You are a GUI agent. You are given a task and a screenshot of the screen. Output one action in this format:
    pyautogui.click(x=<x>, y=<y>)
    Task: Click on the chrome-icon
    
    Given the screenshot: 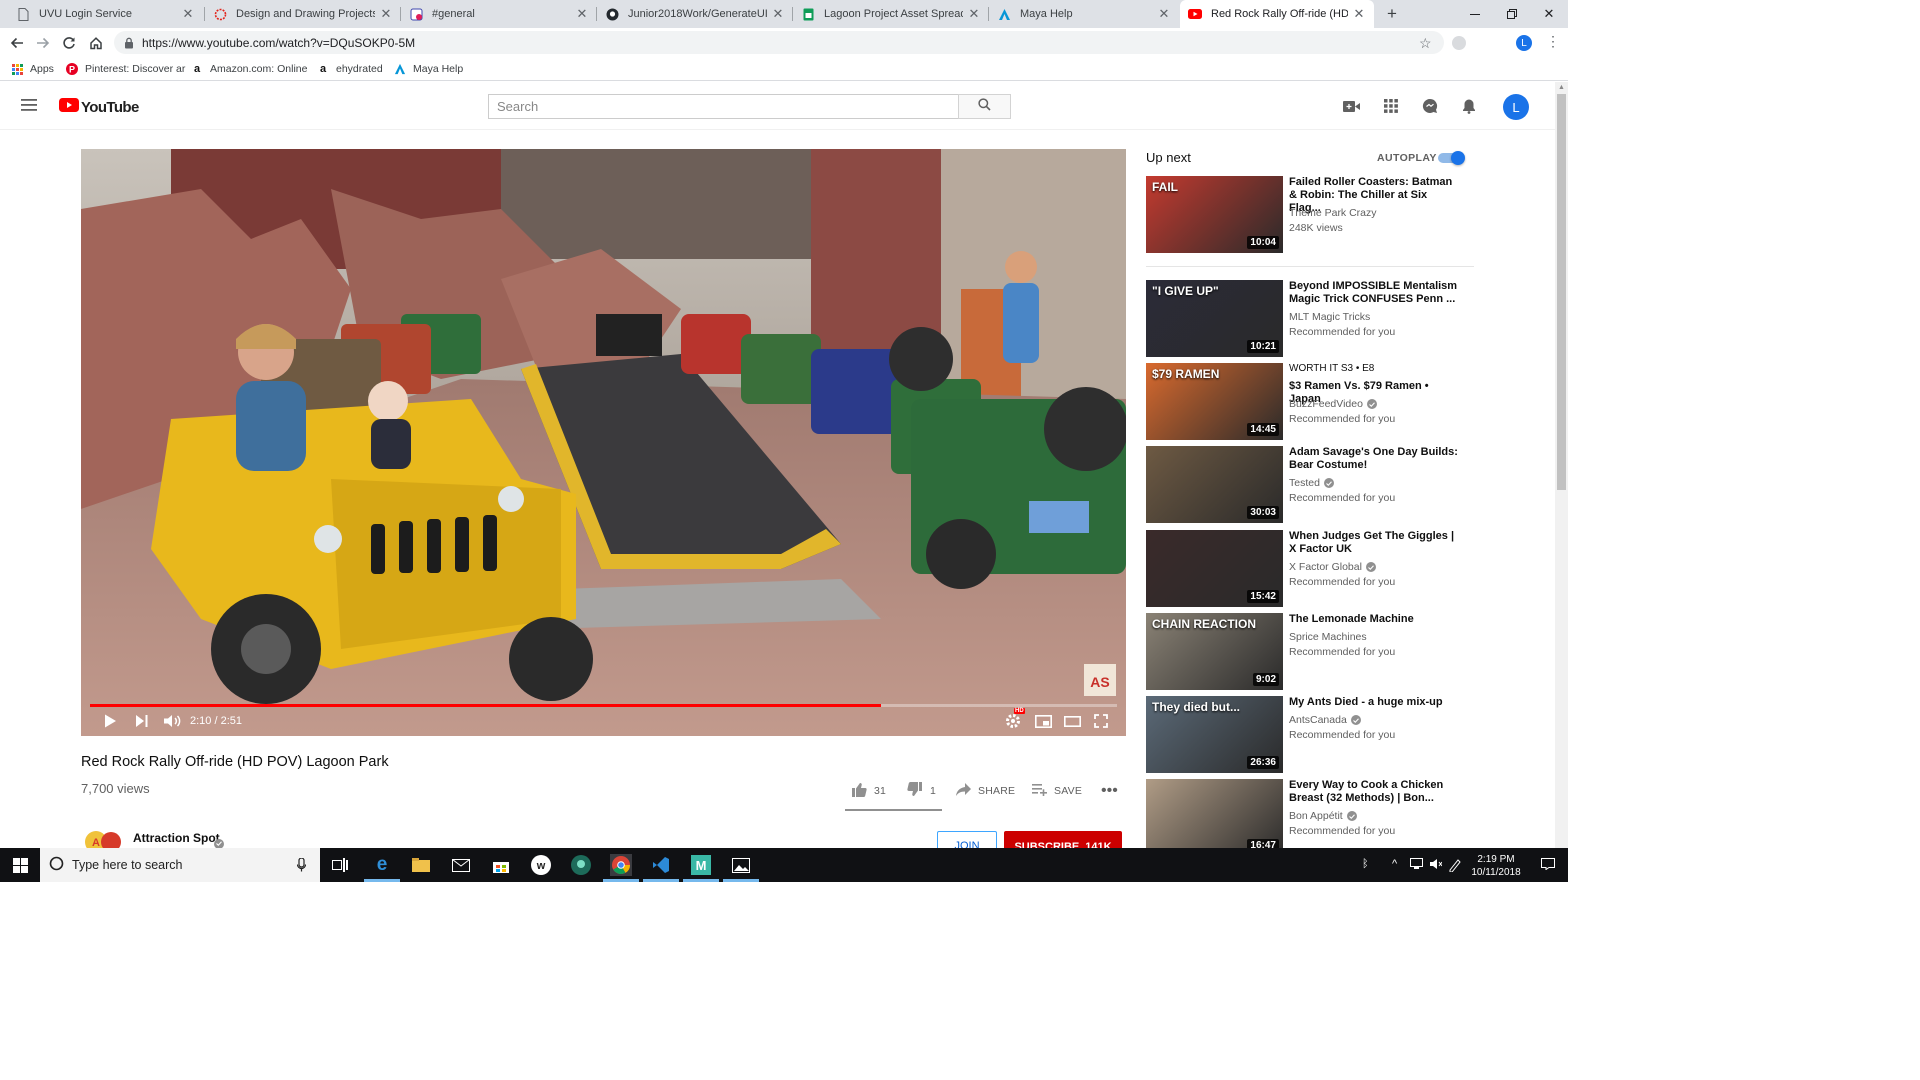 What is the action you would take?
    pyautogui.click(x=621, y=865)
    